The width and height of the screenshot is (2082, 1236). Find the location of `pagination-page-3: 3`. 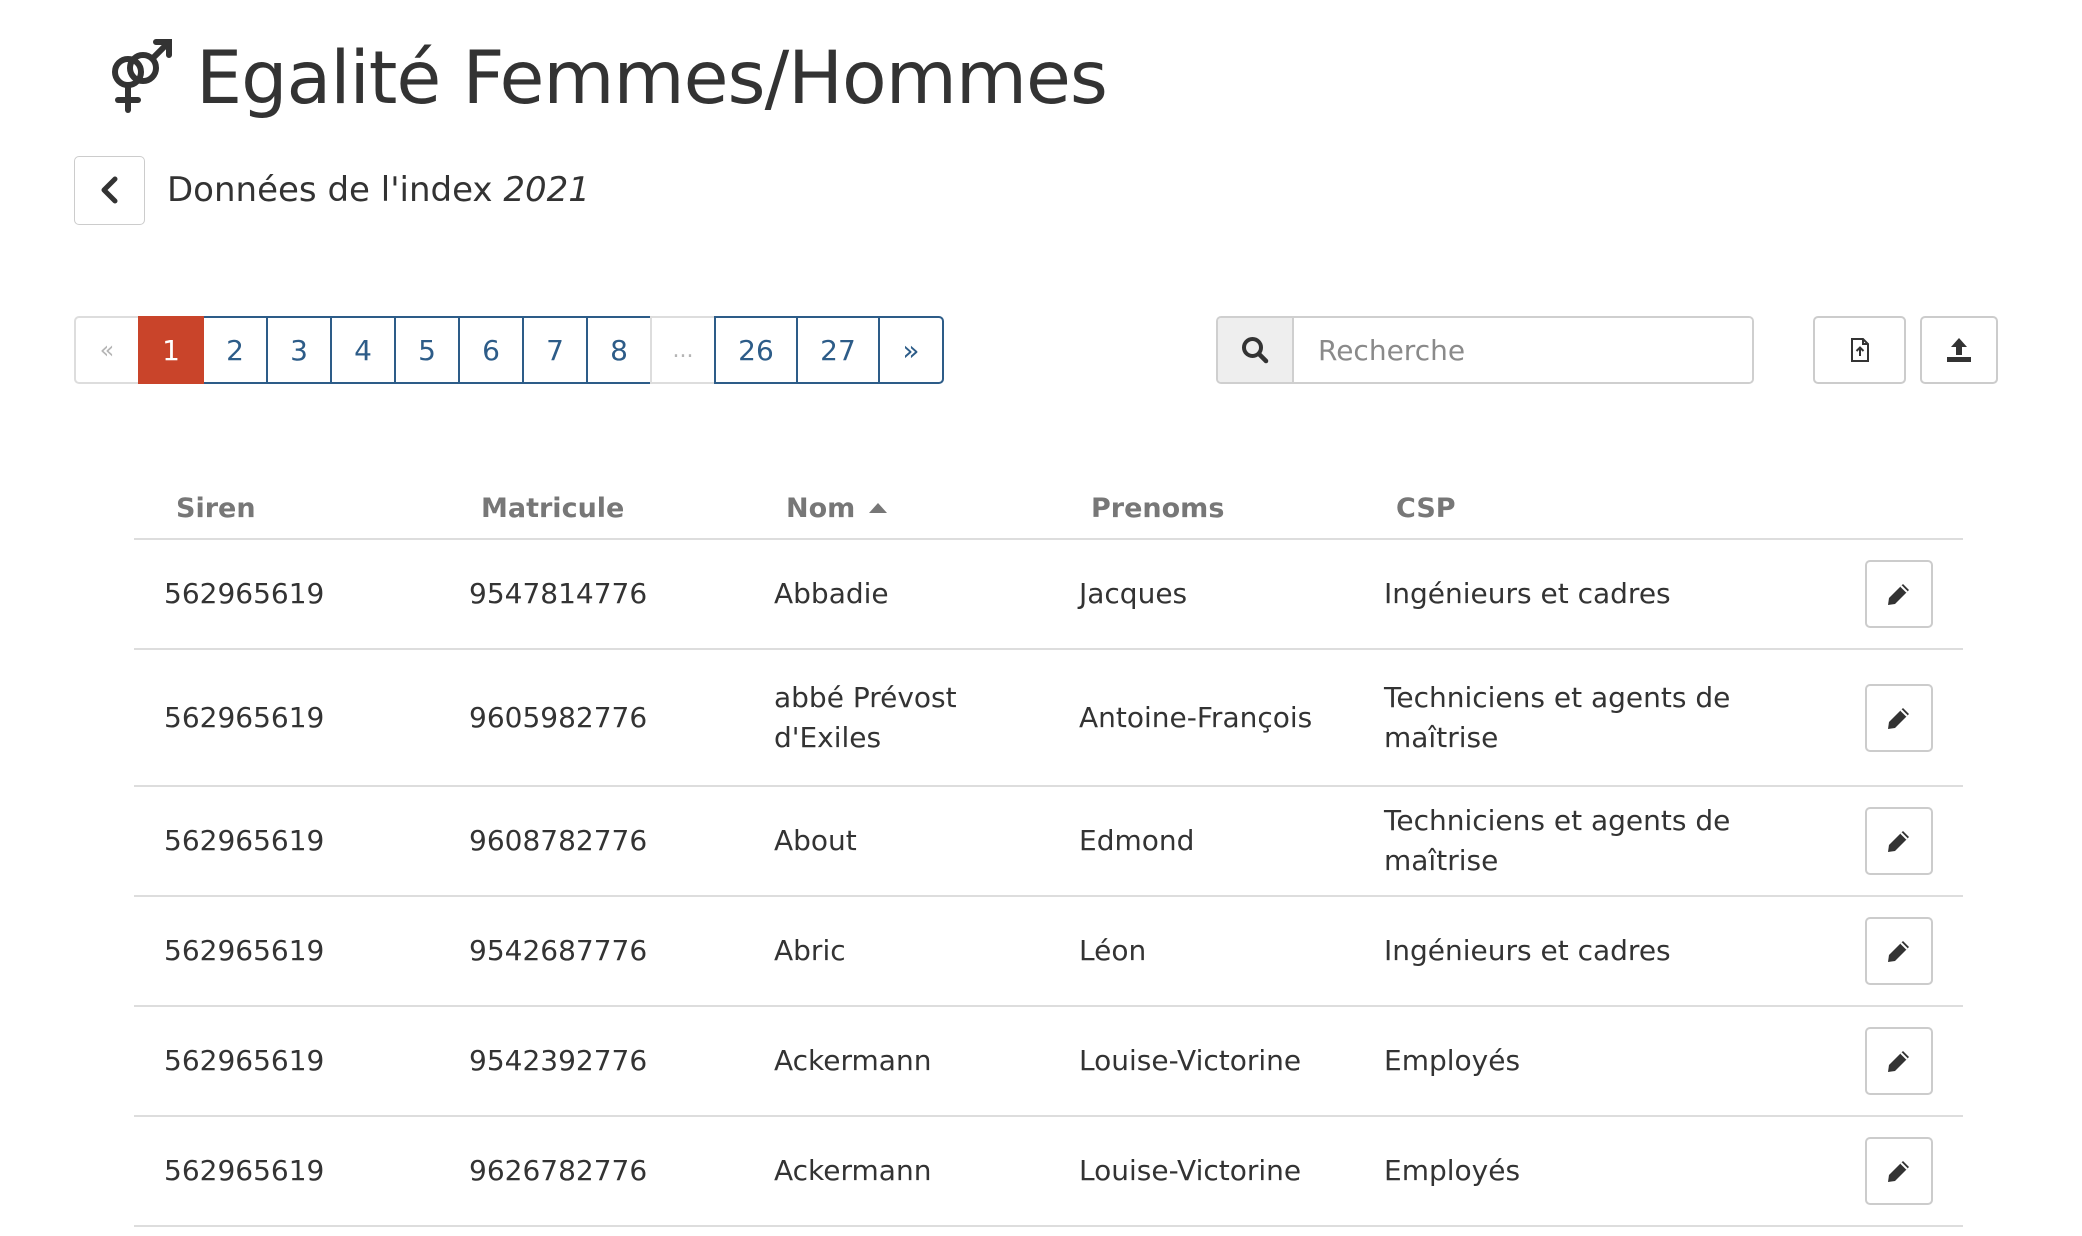

pagination-page-3: 3 is located at coordinates (299, 350).